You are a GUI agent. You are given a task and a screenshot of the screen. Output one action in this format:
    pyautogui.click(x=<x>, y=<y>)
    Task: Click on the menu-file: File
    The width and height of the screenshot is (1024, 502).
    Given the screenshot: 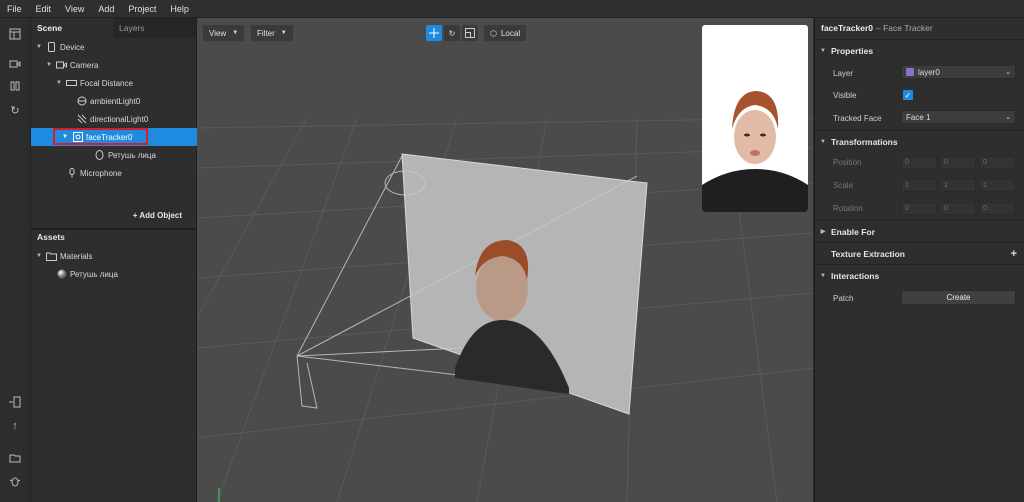 What is the action you would take?
    pyautogui.click(x=14, y=9)
    